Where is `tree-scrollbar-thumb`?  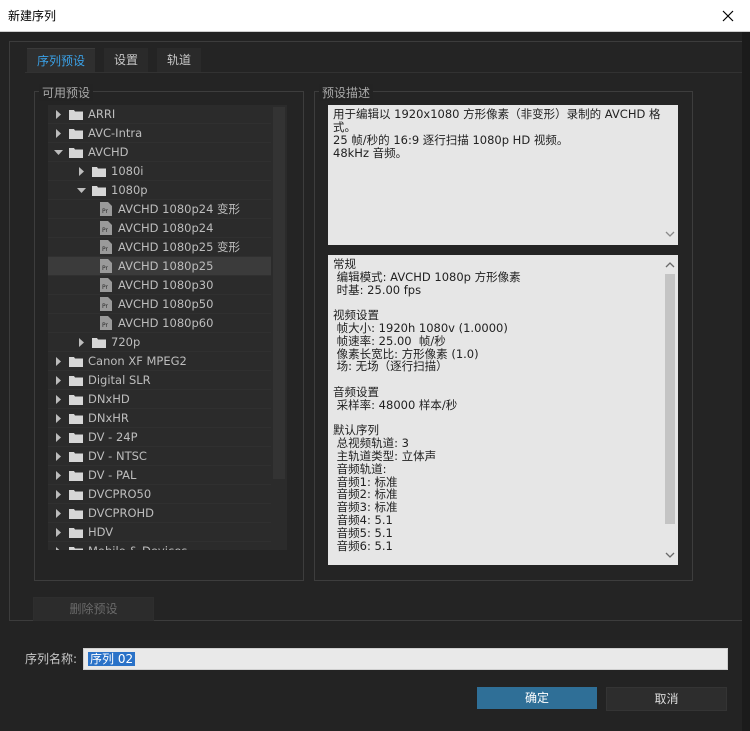
tree-scrollbar-thumb is located at coordinates (279, 293).